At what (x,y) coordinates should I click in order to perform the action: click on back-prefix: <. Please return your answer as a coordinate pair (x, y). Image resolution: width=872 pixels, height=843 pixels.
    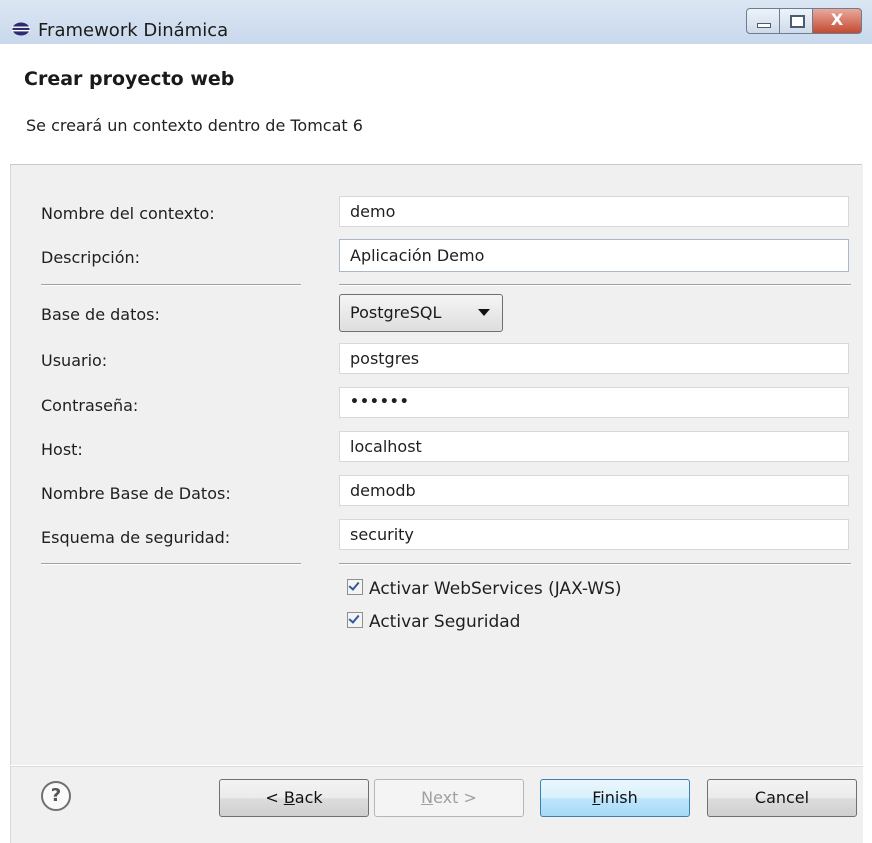
    Looking at the image, I should click on (274, 797).